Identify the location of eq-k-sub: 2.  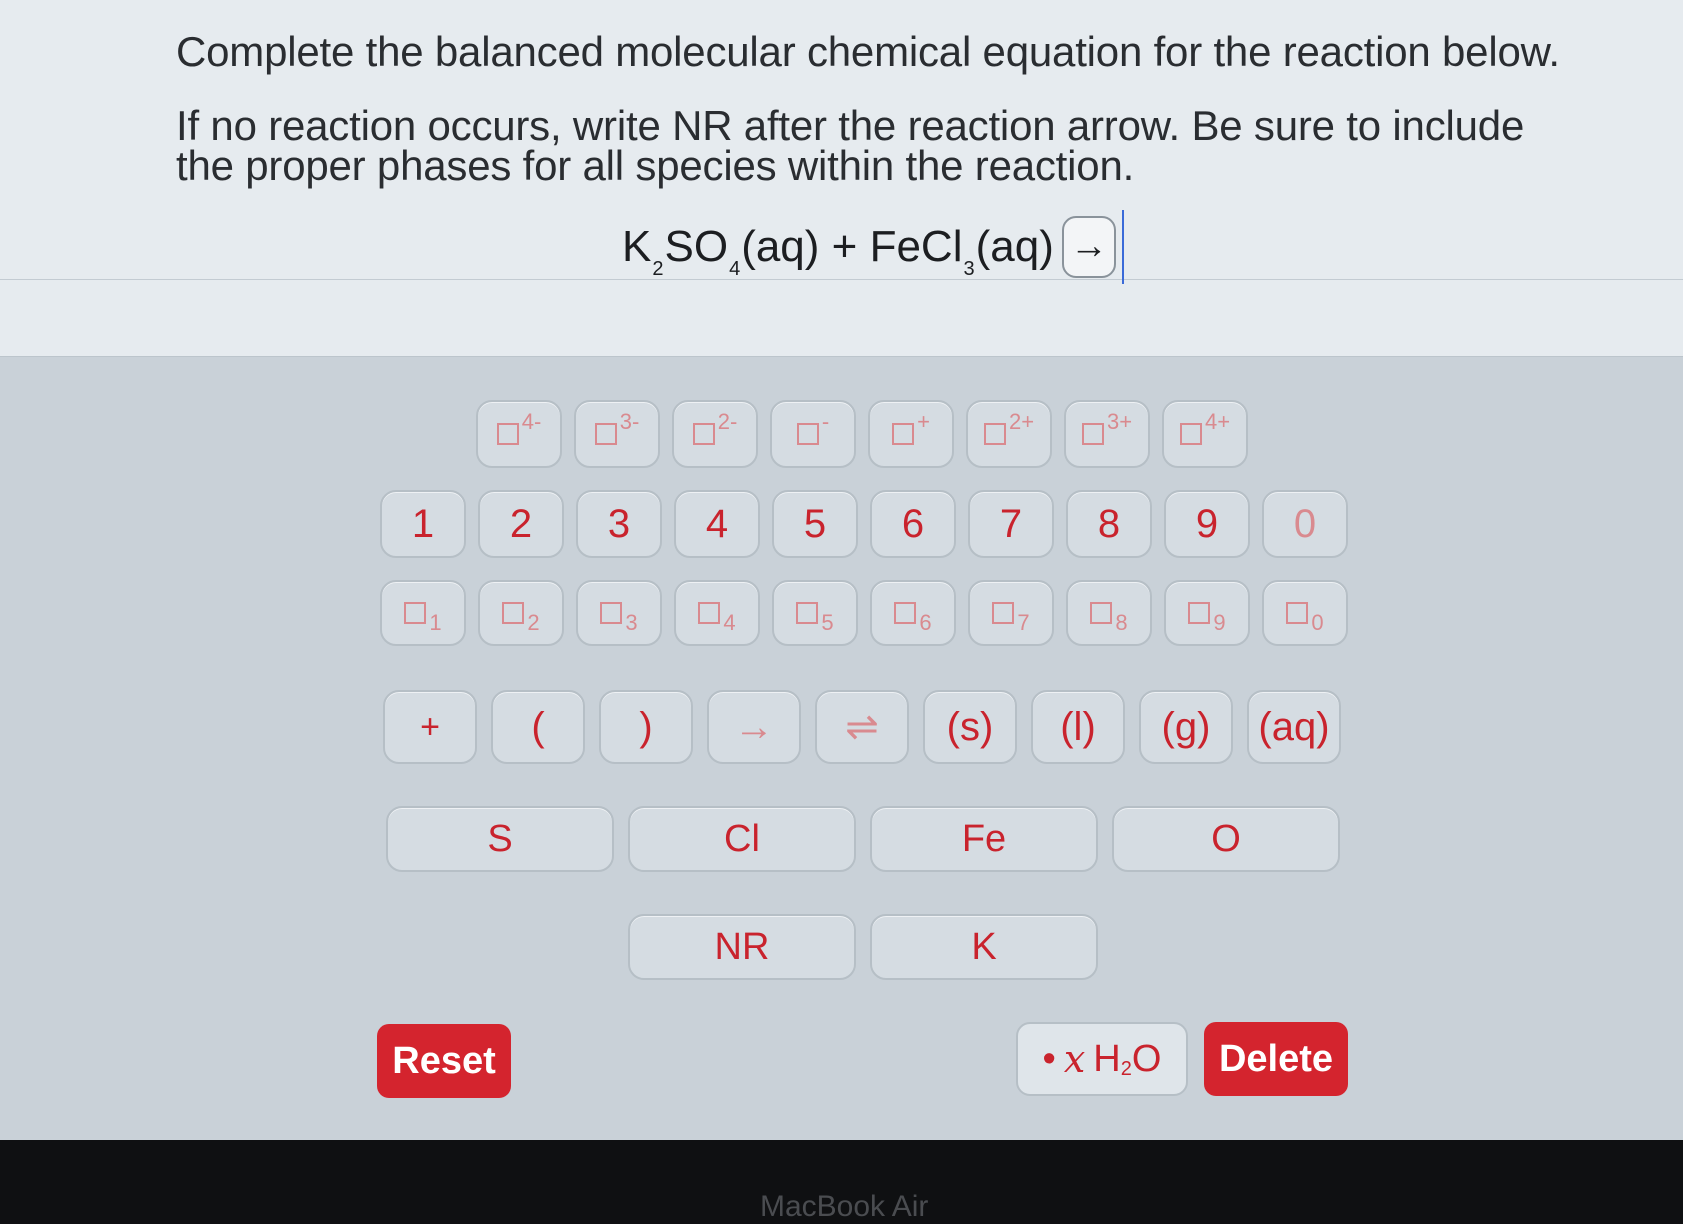
(658, 268).